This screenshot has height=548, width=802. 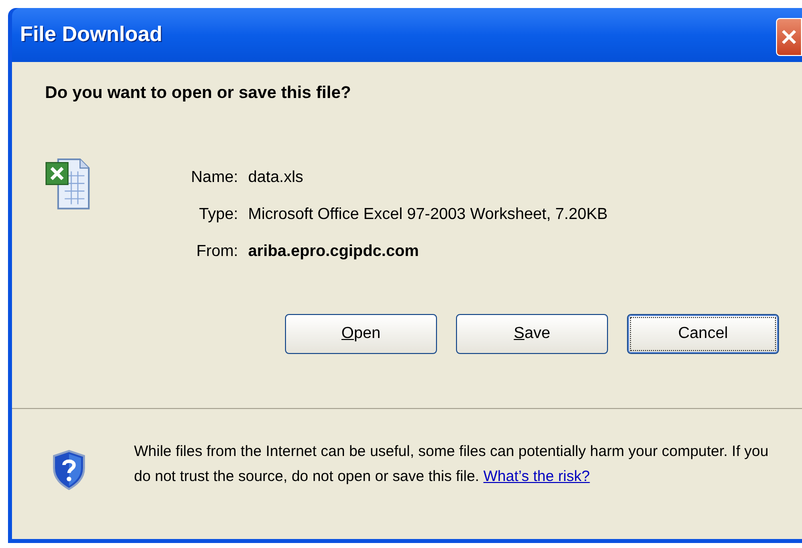 I want to click on security-warning-text: While files from the Internet can be useful, some files can potentially harm your computer. If you do not trust the source, do not open or save this file. What’s the risk?, so click(x=452, y=464).